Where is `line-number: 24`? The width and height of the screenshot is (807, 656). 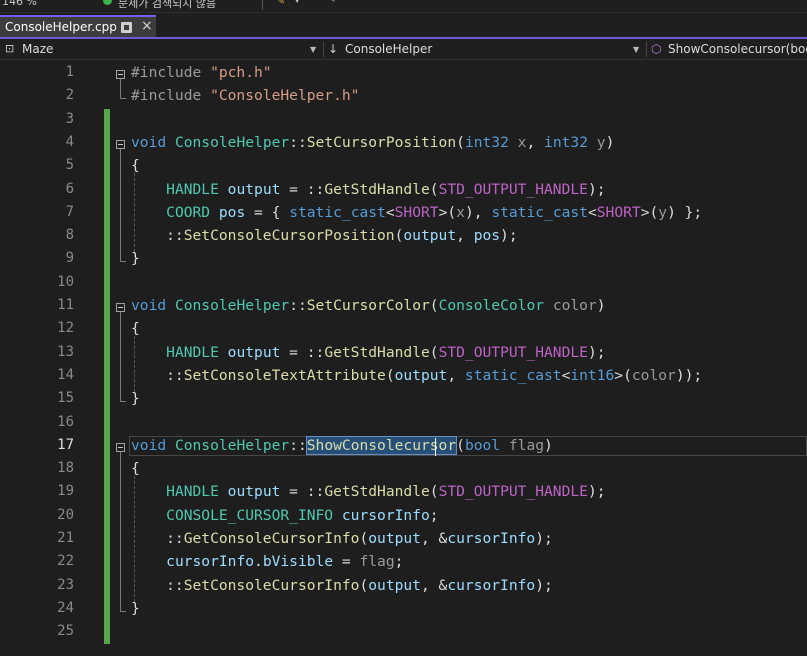
line-number: 24 is located at coordinates (65, 607).